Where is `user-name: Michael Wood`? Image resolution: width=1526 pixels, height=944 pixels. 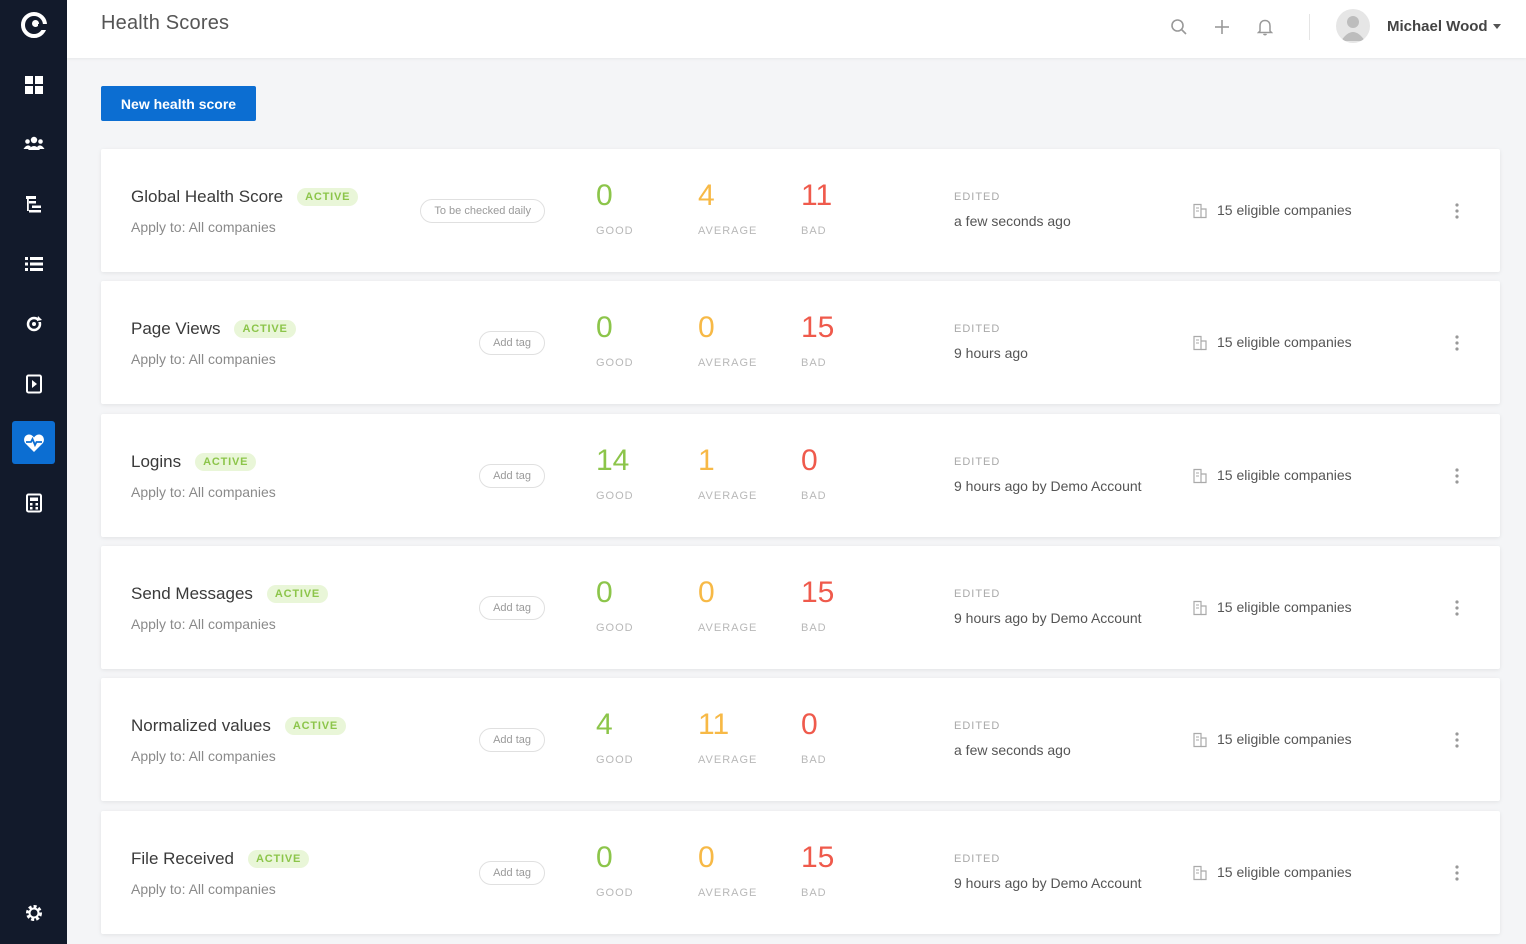 user-name: Michael Wood is located at coordinates (1437, 26).